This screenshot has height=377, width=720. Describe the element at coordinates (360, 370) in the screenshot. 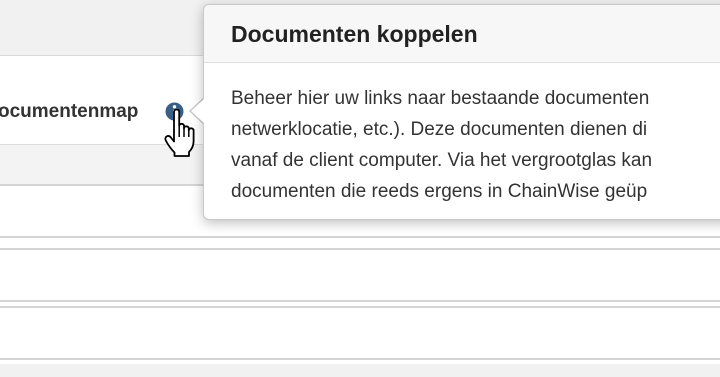

I see `bottom-band` at that location.